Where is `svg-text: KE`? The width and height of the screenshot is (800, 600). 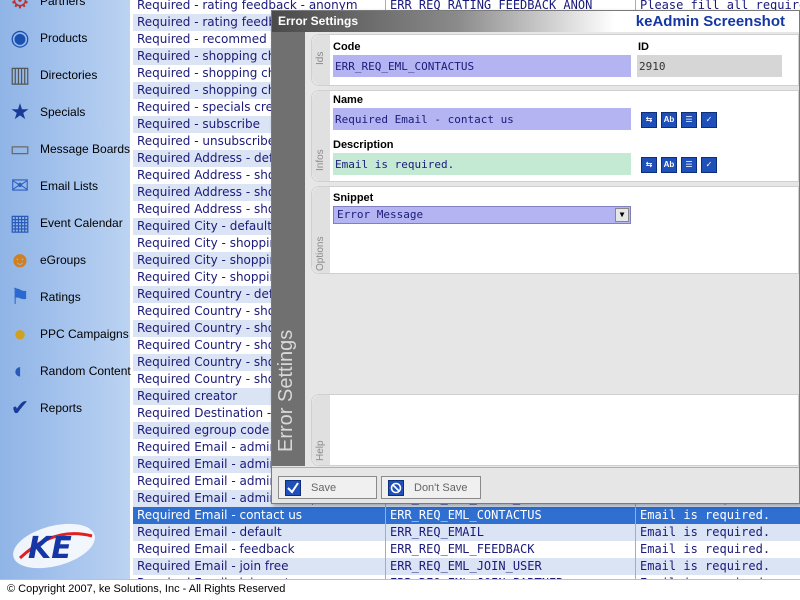
svg-text: KE is located at coordinates (50, 548).